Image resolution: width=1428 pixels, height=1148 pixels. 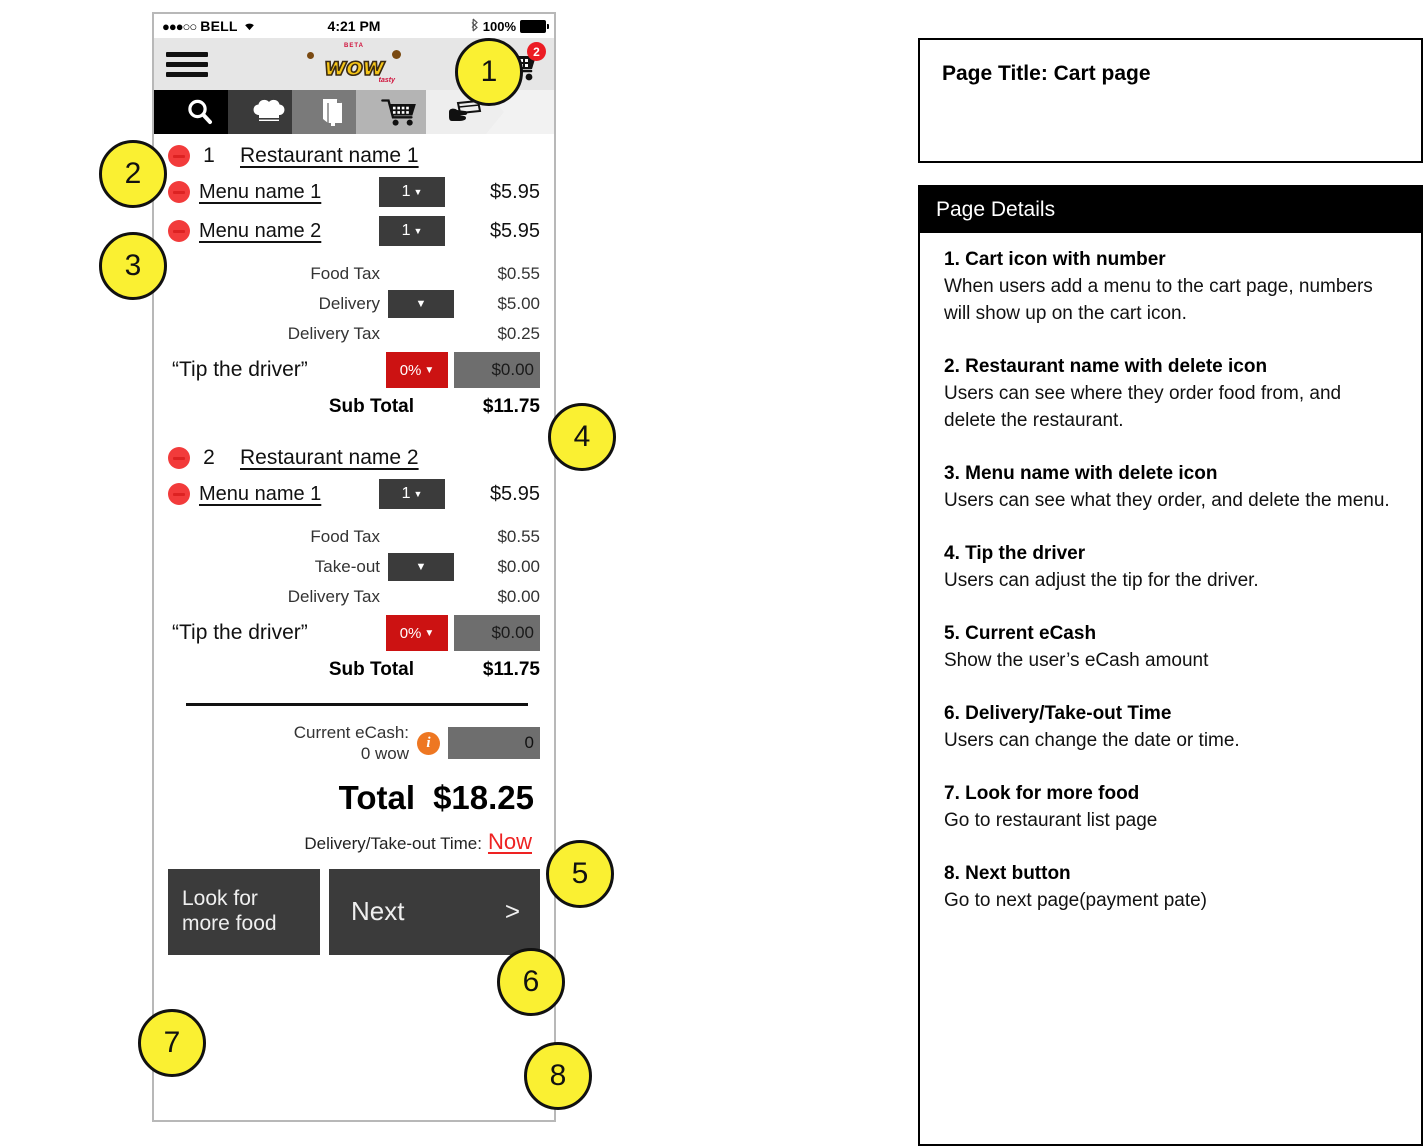 What do you see at coordinates (219, 26) in the screenshot?
I see `carrier-label: BELL` at bounding box center [219, 26].